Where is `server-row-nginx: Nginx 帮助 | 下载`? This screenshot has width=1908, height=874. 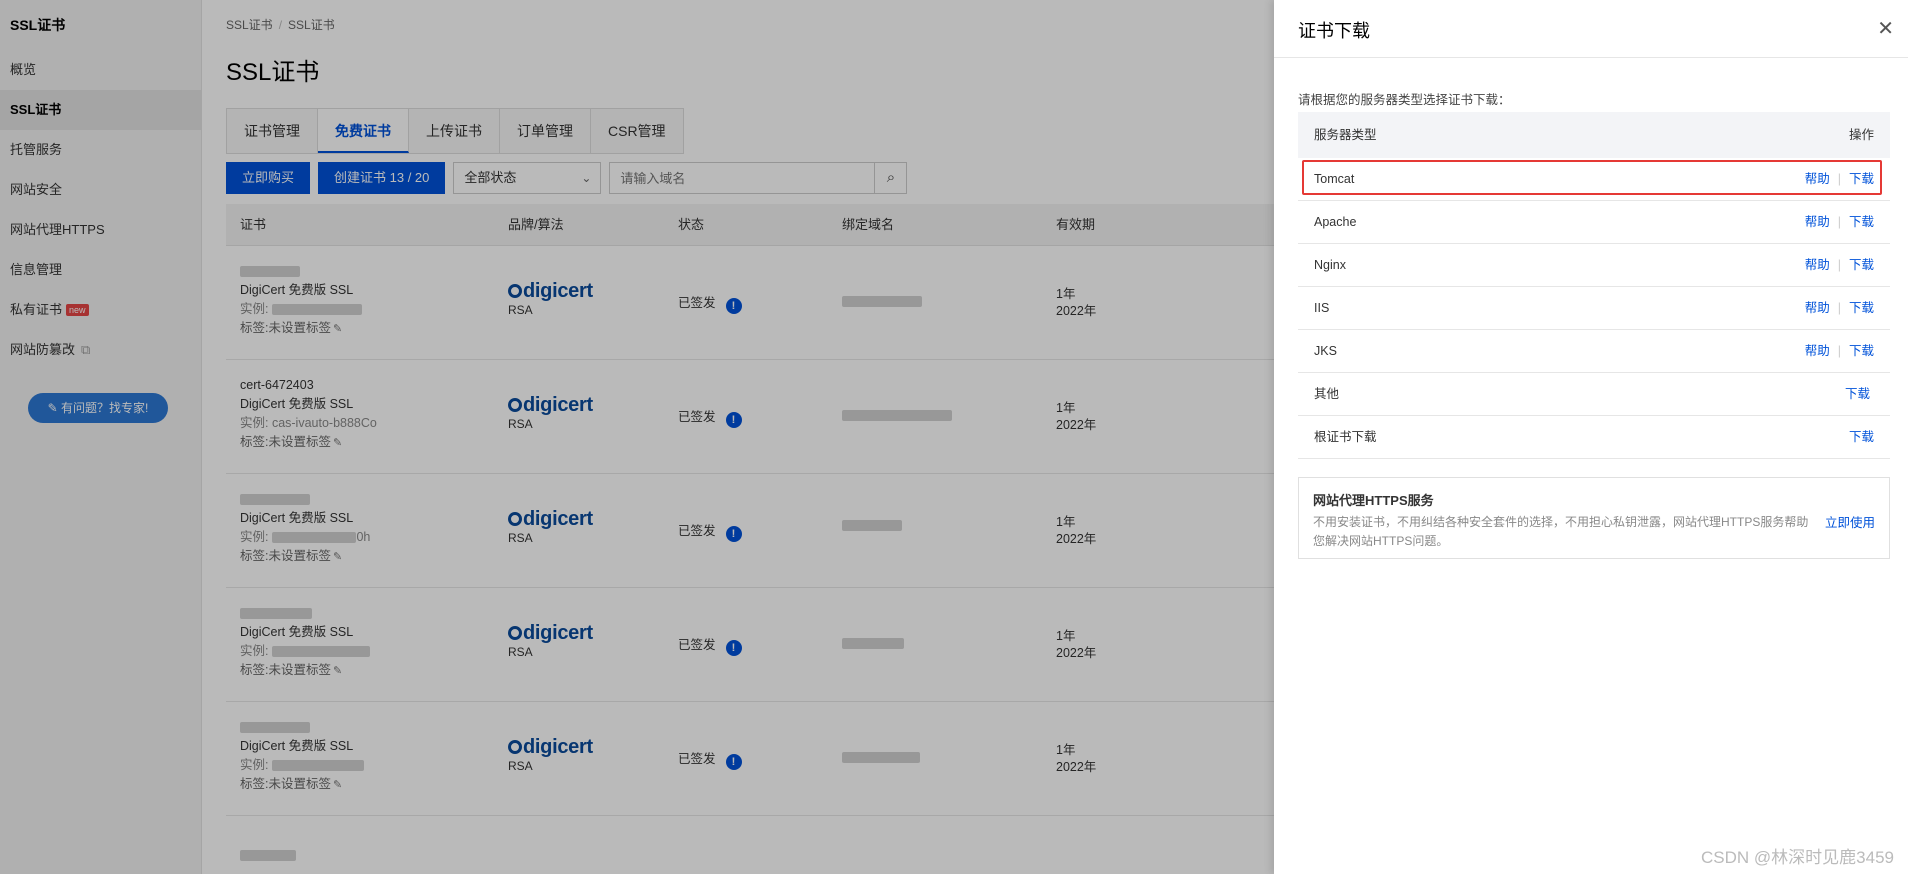
server-row-nginx: Nginx 帮助 | 下载 is located at coordinates (1594, 265).